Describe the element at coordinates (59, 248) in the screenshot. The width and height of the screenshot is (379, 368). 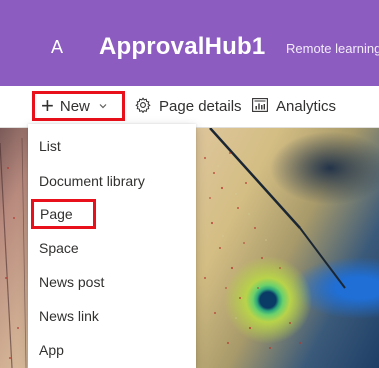
I see `menu-item-label: Space` at that location.